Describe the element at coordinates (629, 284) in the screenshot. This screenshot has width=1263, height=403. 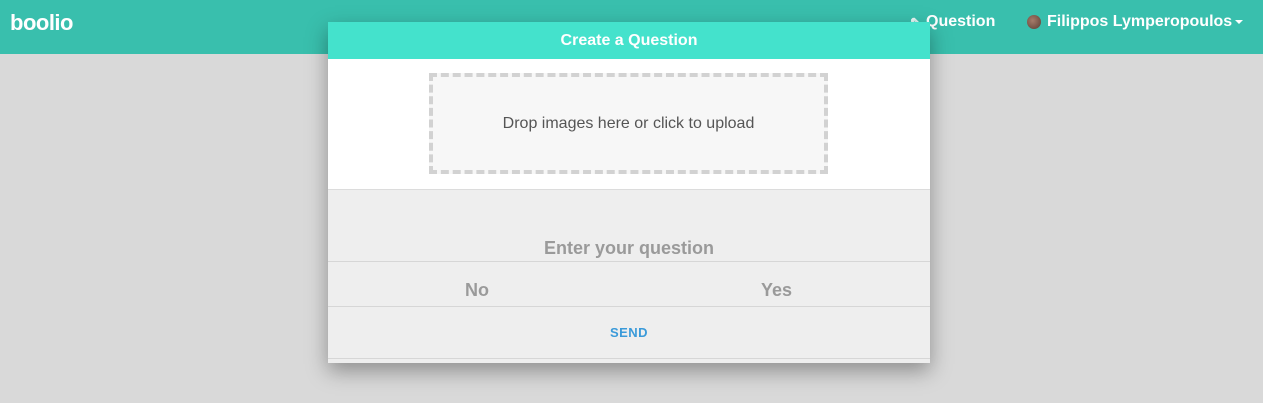
I see `answer-options: No Yes` at that location.